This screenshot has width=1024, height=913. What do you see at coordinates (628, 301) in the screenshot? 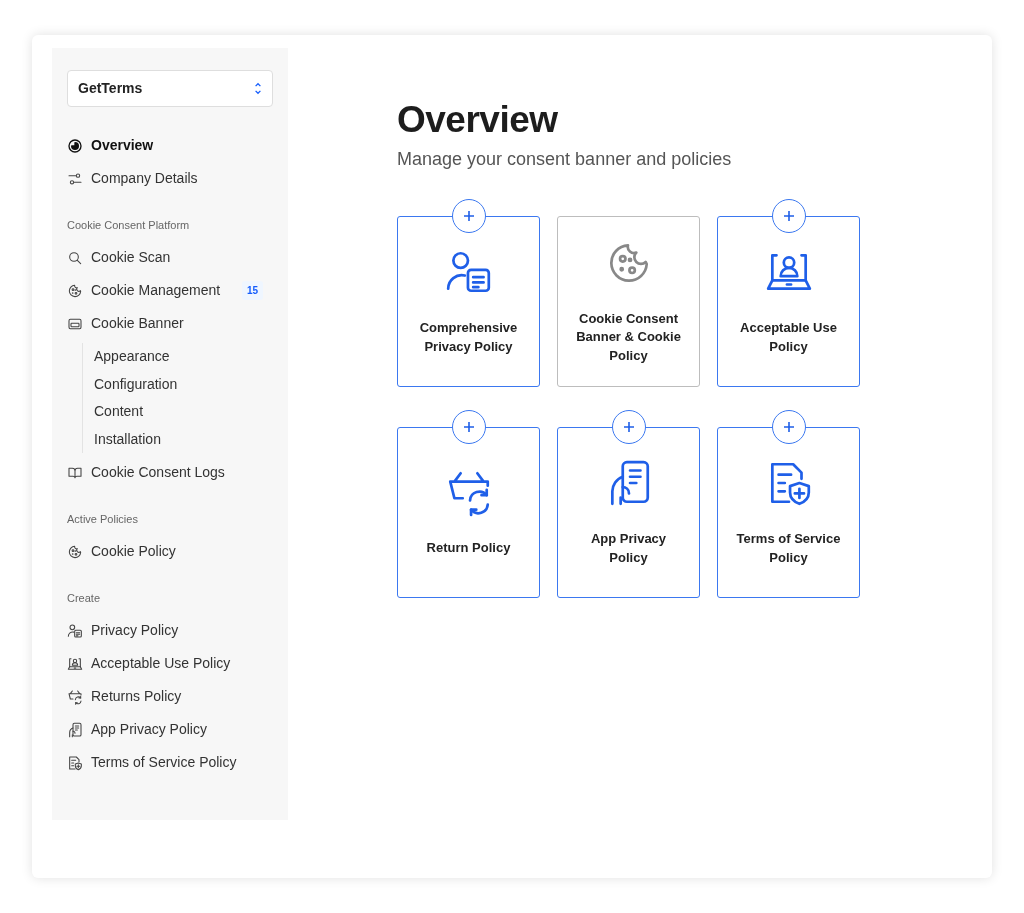
I see `policy-card: Cookie Consent Banner & Cookie Policy` at bounding box center [628, 301].